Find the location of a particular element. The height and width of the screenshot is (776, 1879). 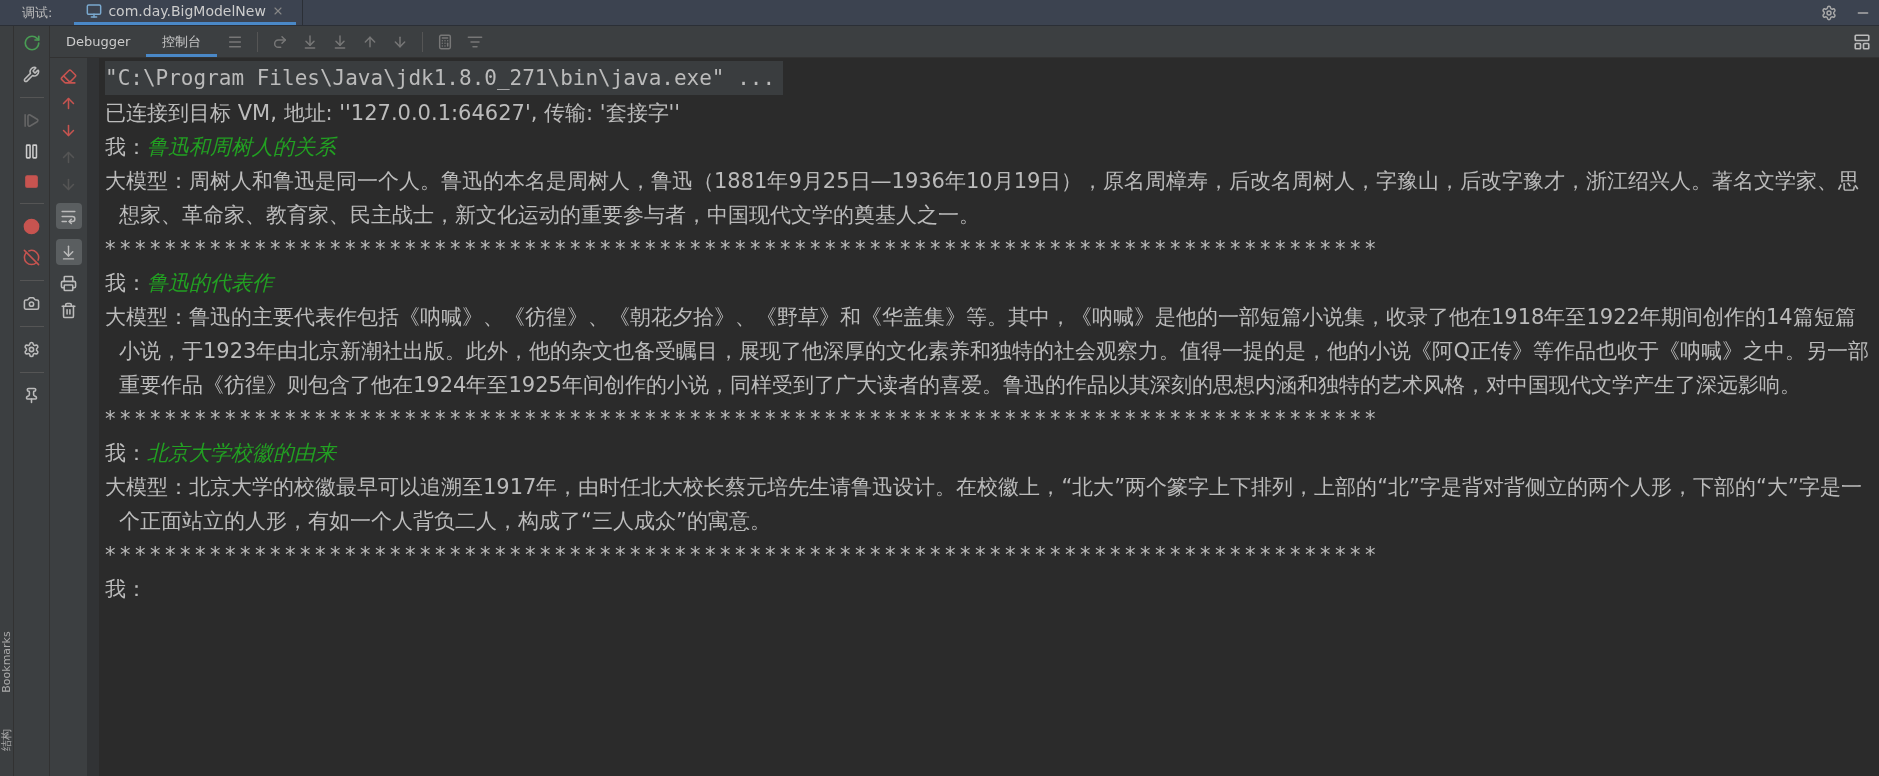

arrow-up-icon is located at coordinates (68, 157).